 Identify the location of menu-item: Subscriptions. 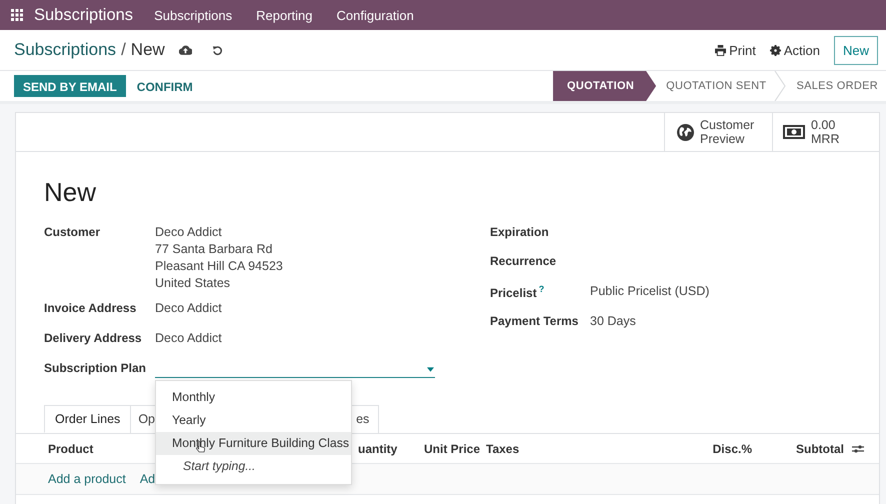
(193, 15).